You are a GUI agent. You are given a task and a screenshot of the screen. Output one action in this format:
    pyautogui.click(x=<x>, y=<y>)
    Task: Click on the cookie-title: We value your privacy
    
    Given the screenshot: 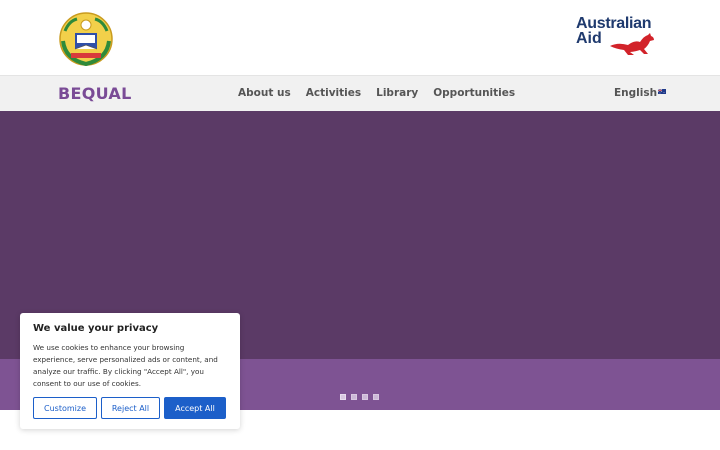 What is the action you would take?
    pyautogui.click(x=96, y=328)
    